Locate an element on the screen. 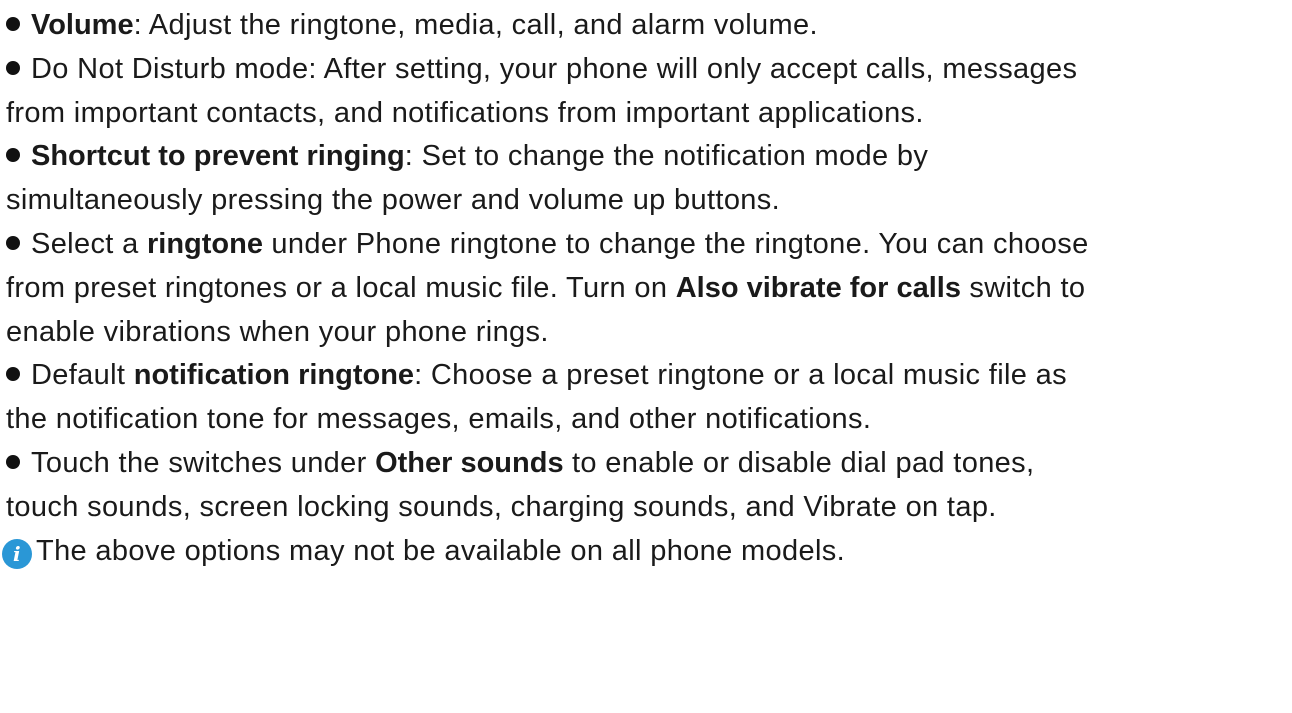 Image resolution: width=1292 pixels, height=713 pixels. text-run: to enable or disable dial pad tones, is located at coordinates (799, 462).